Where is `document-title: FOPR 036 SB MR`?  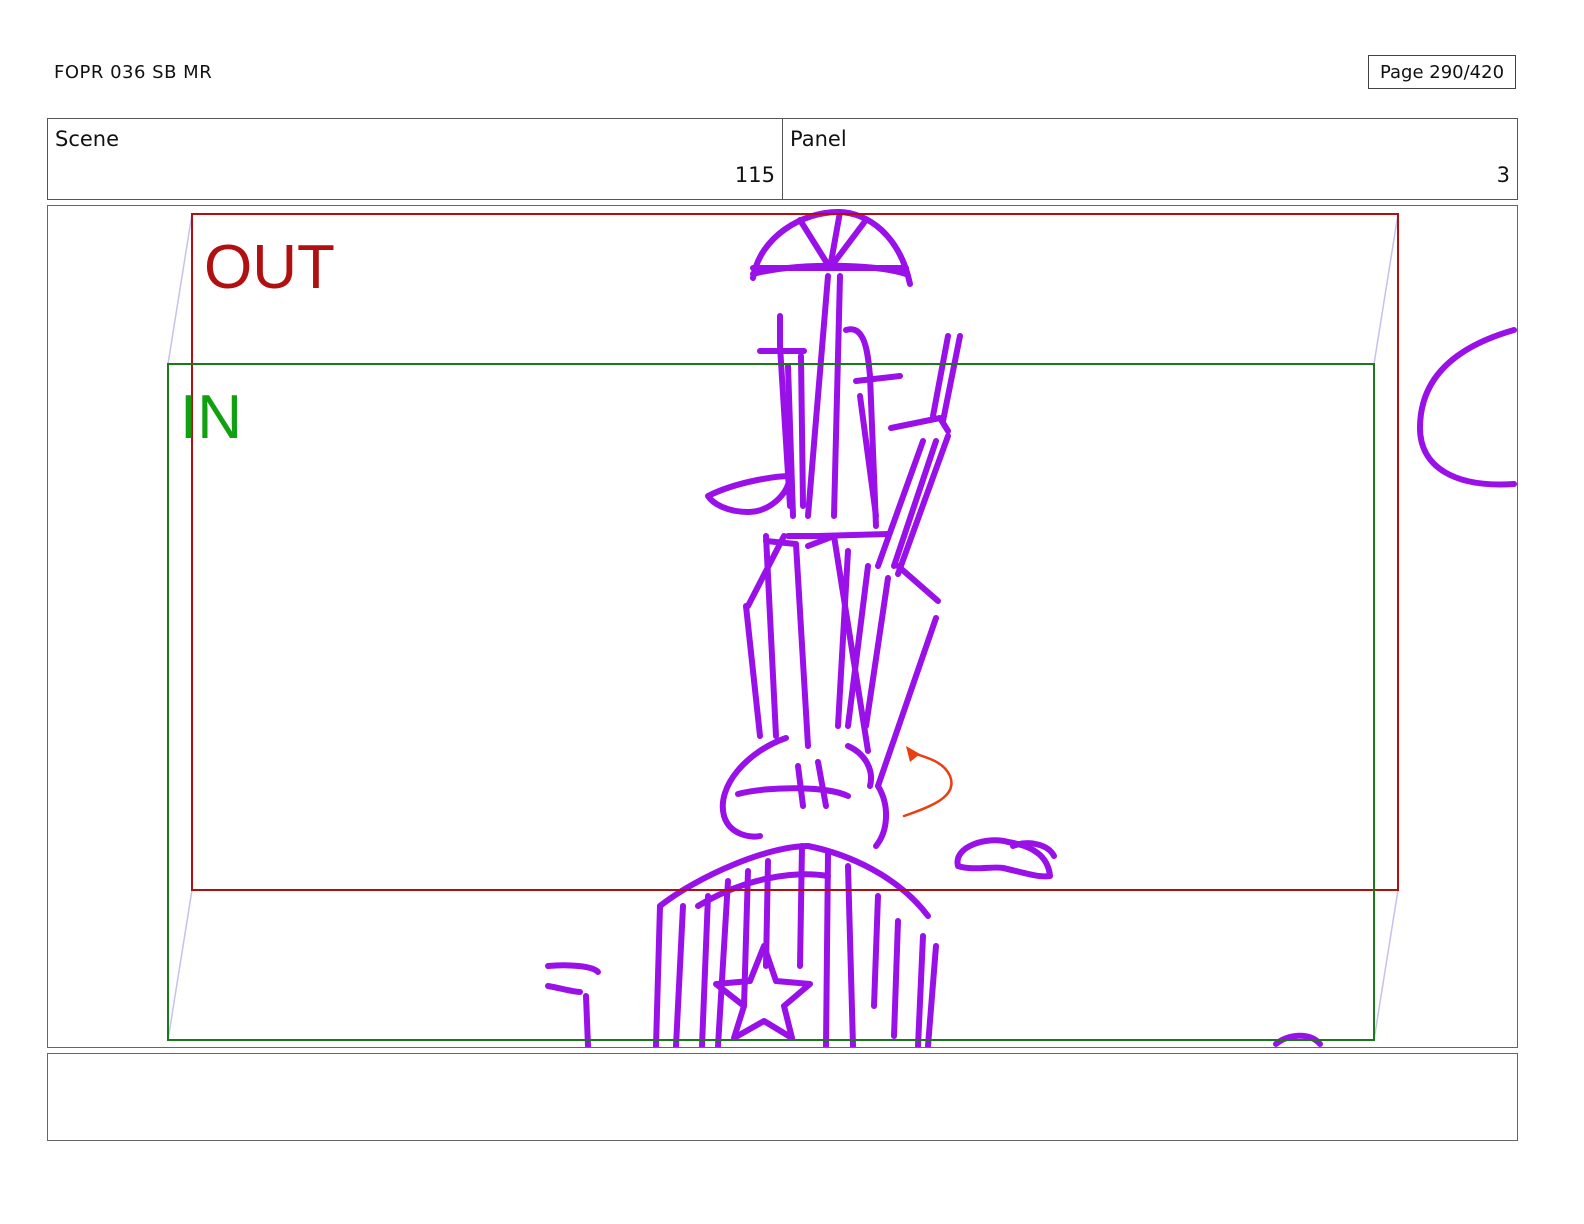 document-title: FOPR 036 SB MR is located at coordinates (133, 72).